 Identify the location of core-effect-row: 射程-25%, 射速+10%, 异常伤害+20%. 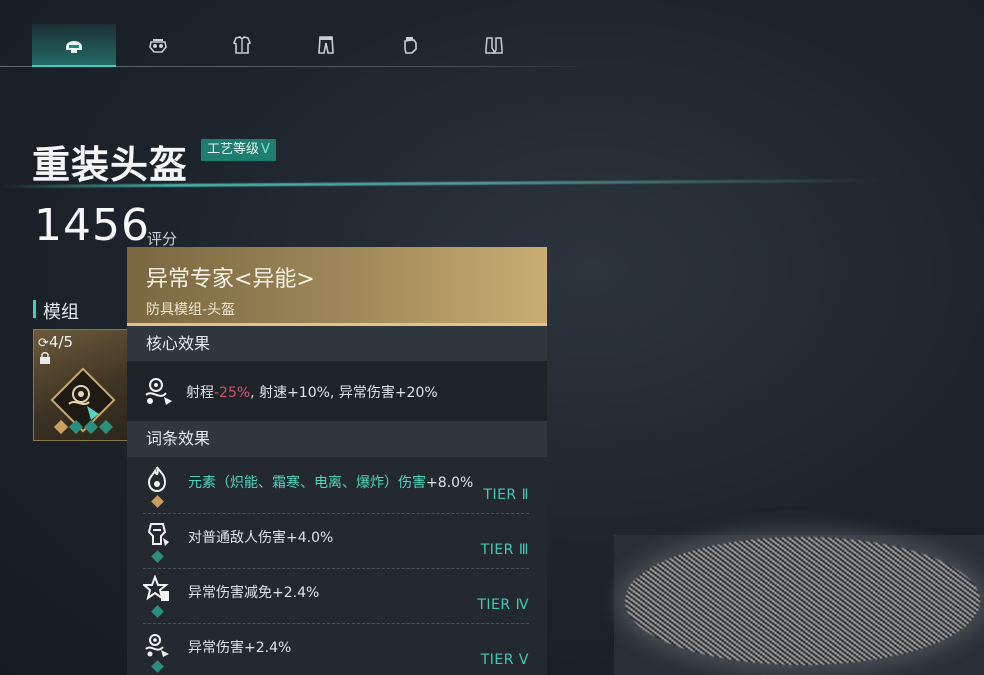
(337, 391).